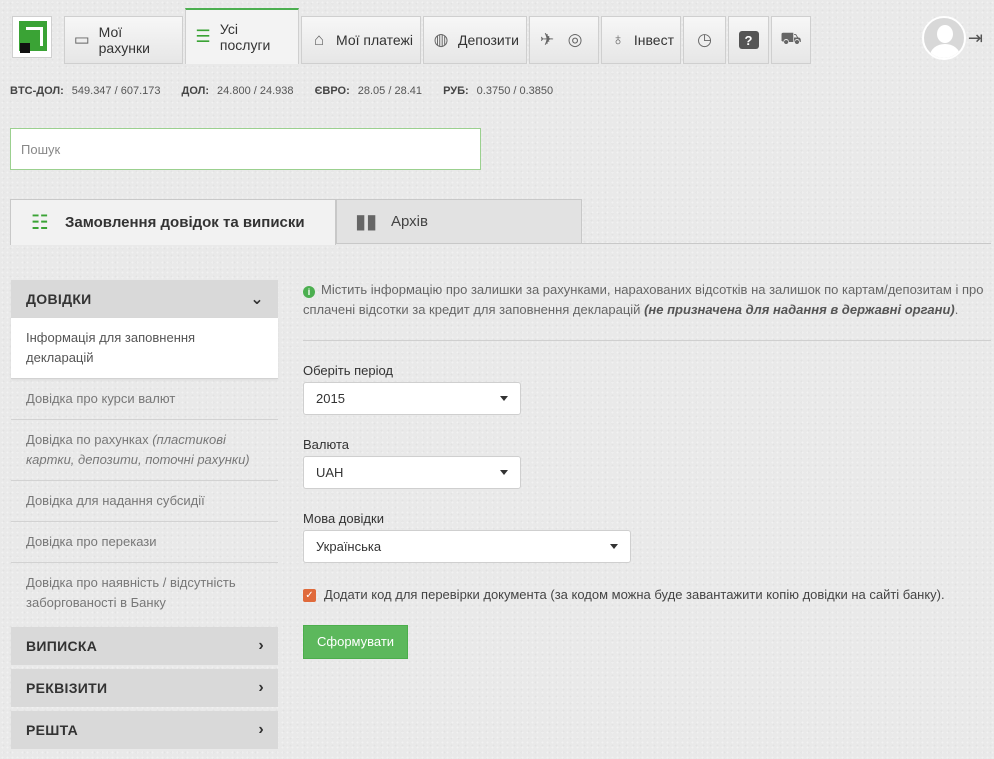 The width and height of the screenshot is (994, 759). I want to click on tab-orders: ☷ Замовлення довідок та виписки, so click(173, 222).